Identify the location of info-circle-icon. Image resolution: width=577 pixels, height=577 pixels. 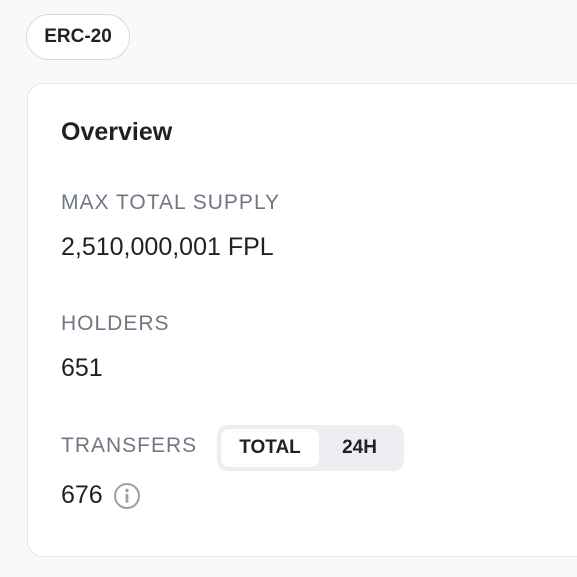
(127, 496).